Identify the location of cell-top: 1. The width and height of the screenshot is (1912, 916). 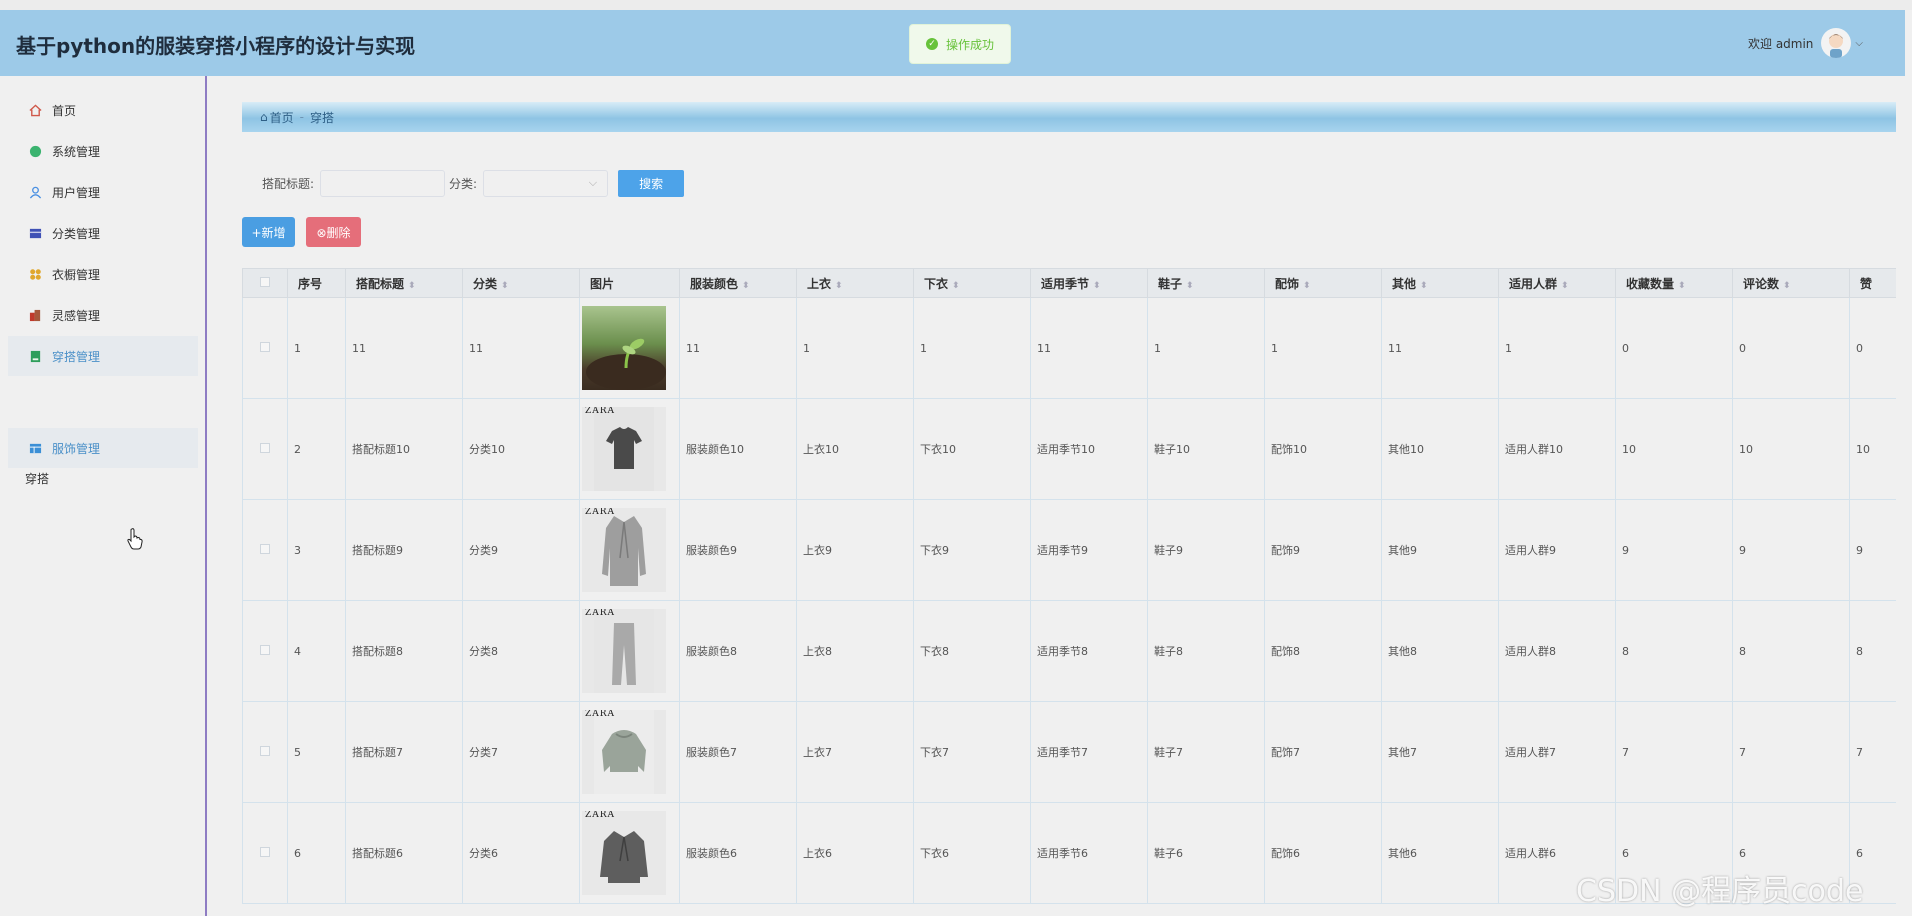
(855, 348).